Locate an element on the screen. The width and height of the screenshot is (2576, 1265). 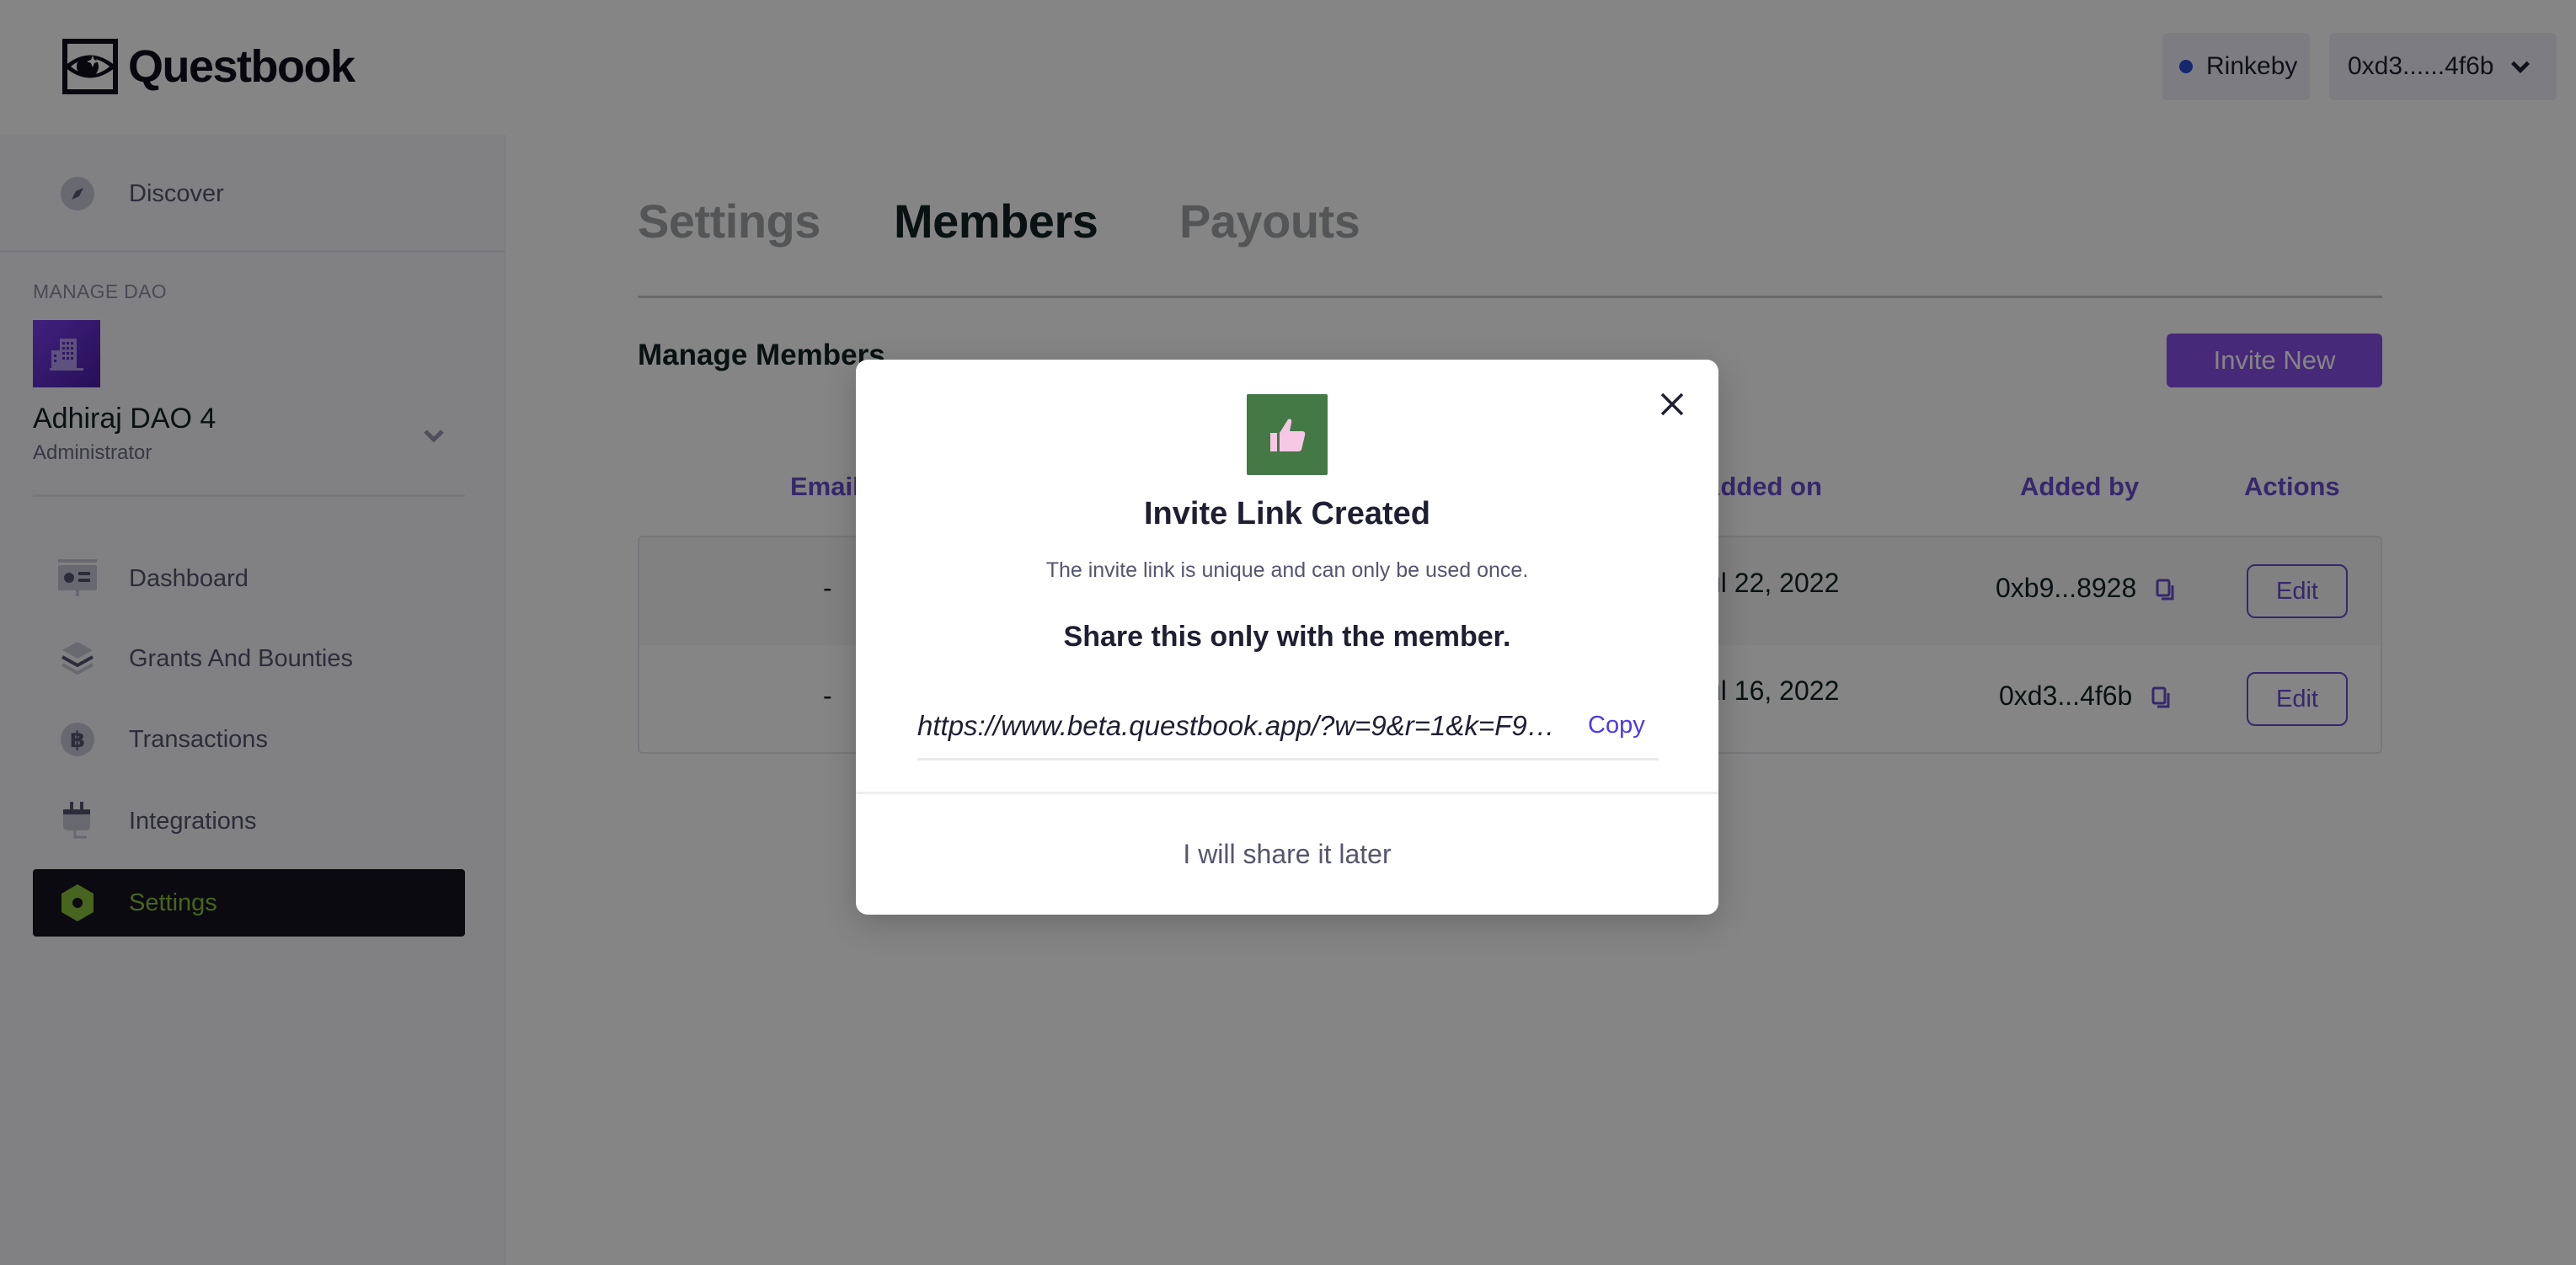
close-modal-button is located at coordinates (1672, 404).